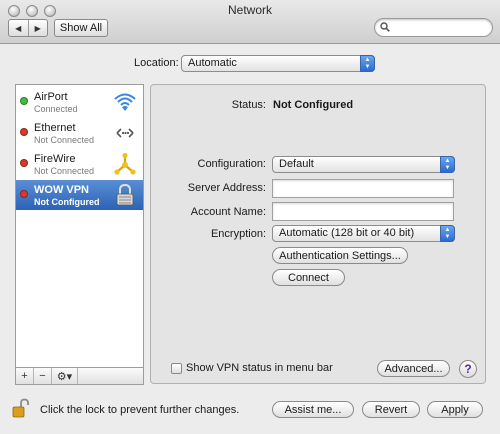  Describe the element at coordinates (347, 233) in the screenshot. I see `encryption-value: Automatic (128 bit or 40 bit)` at that location.